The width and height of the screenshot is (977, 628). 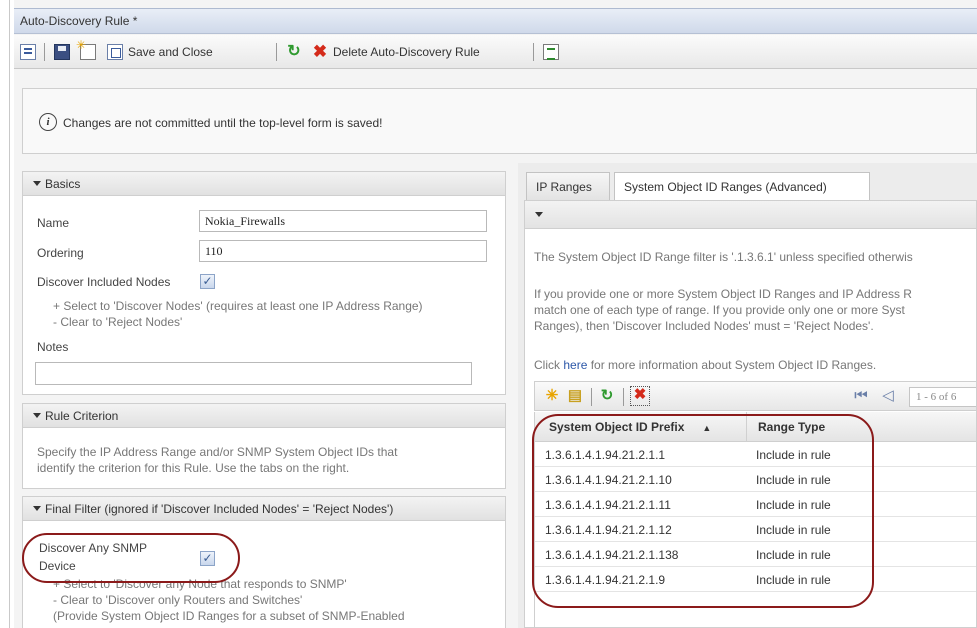 What do you see at coordinates (575, 365) in the screenshot?
I see `more-info-link: here` at bounding box center [575, 365].